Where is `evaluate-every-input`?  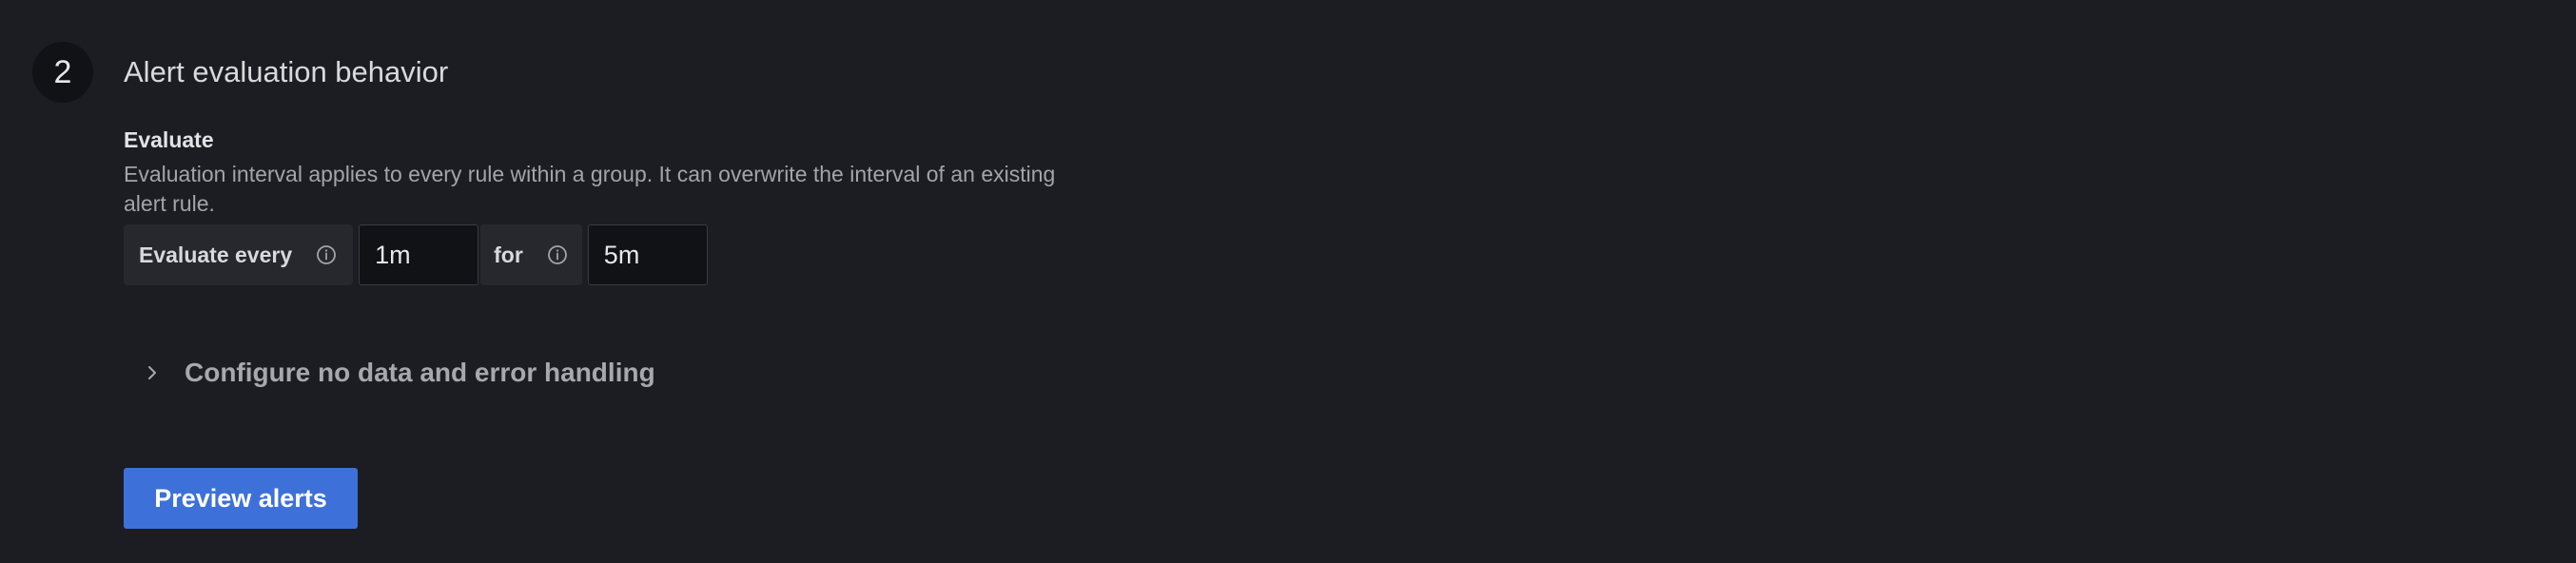
evaluate-every-input is located at coordinates (419, 255).